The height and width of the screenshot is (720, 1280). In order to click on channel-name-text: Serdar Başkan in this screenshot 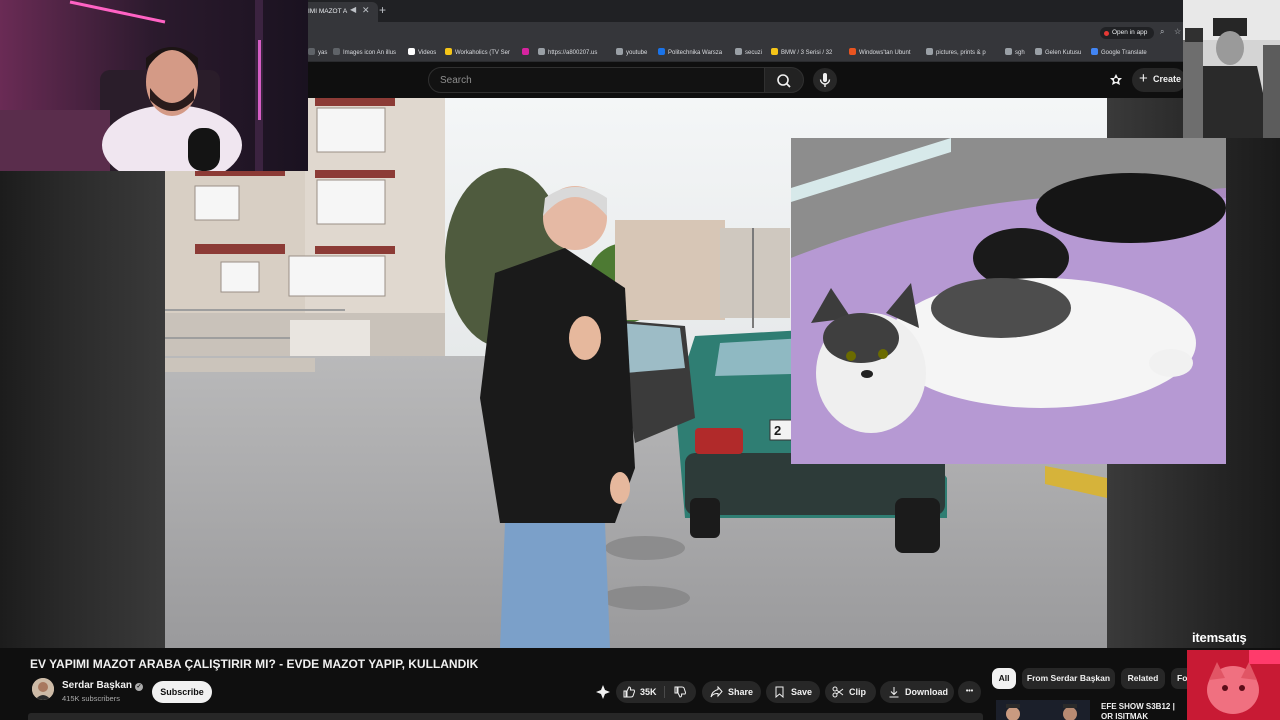, I will do `click(97, 685)`.